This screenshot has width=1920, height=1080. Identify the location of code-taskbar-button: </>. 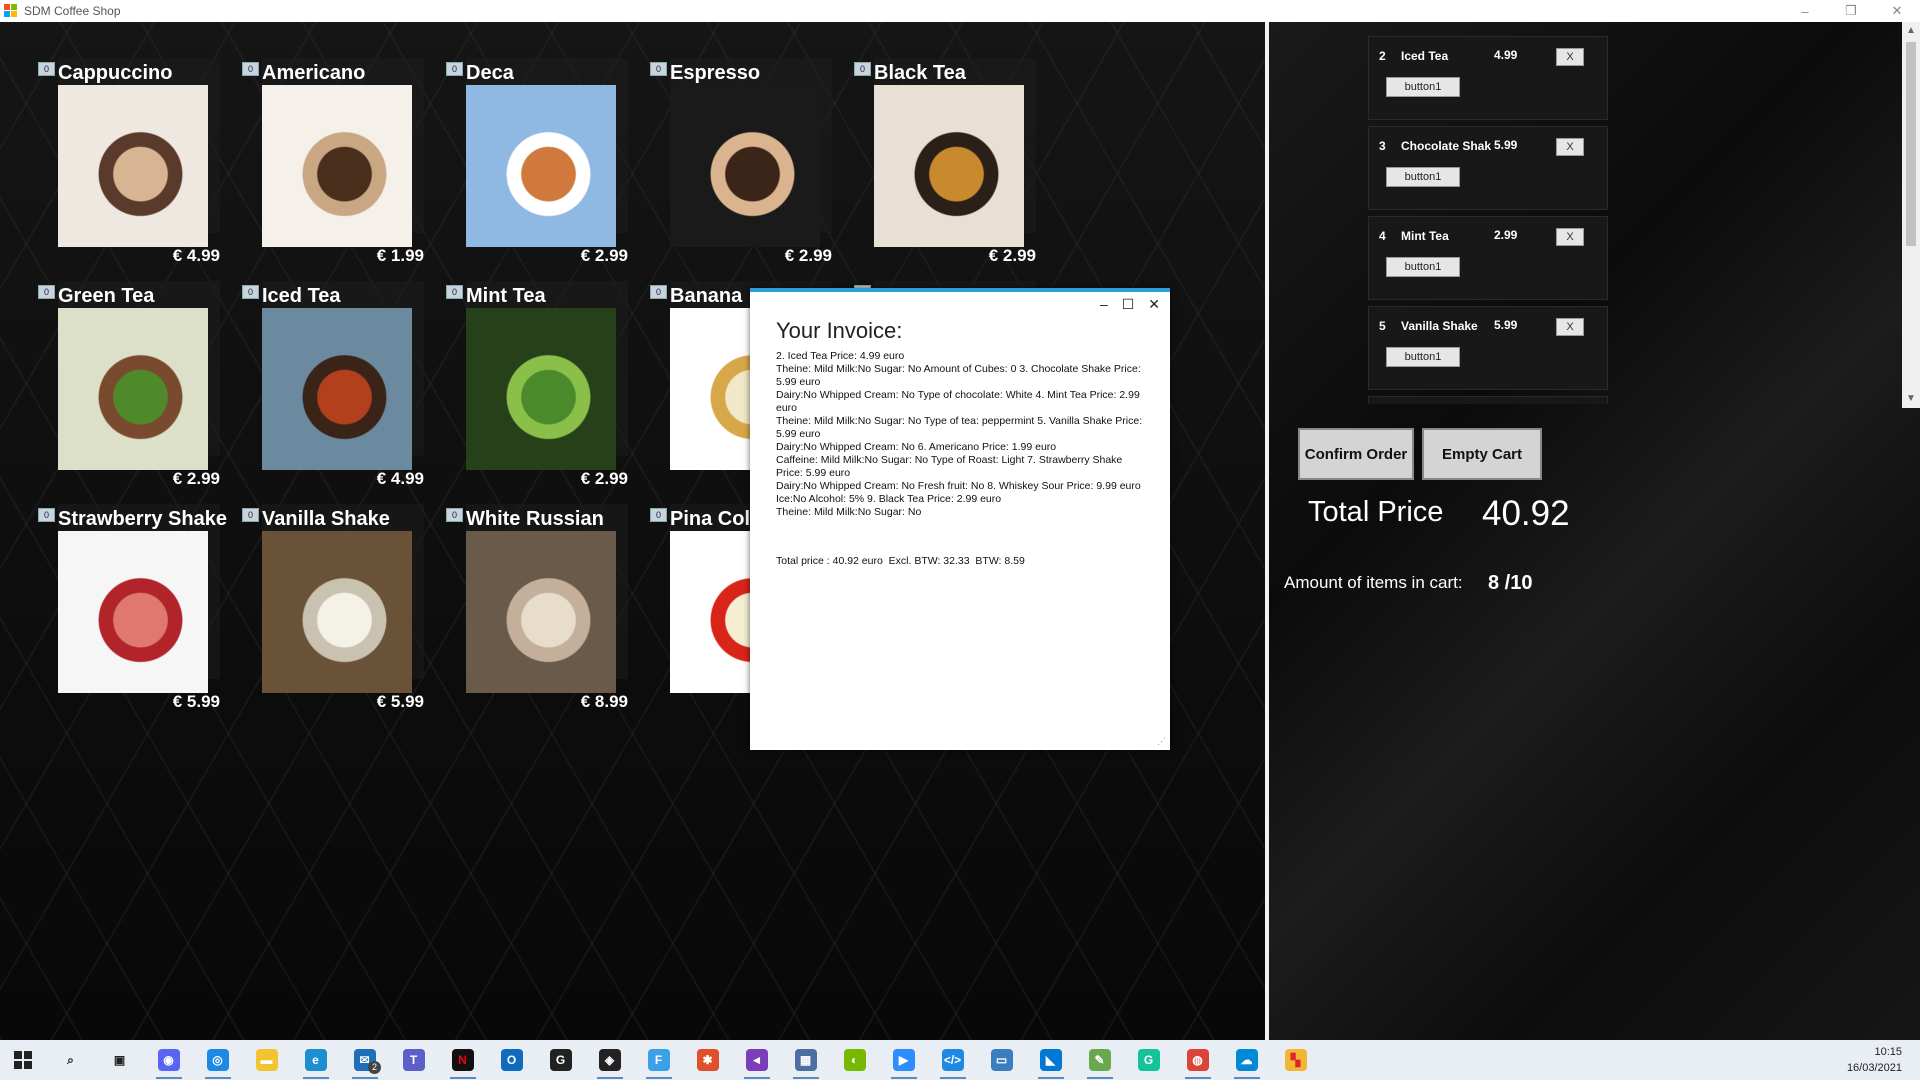
(952, 1060).